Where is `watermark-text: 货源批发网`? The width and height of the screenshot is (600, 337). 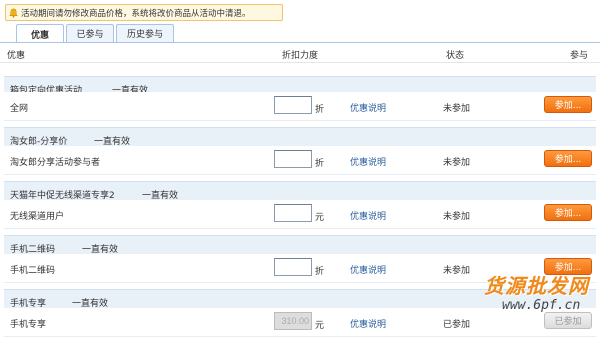
watermark-text: 货源批发网 is located at coordinates (536, 286).